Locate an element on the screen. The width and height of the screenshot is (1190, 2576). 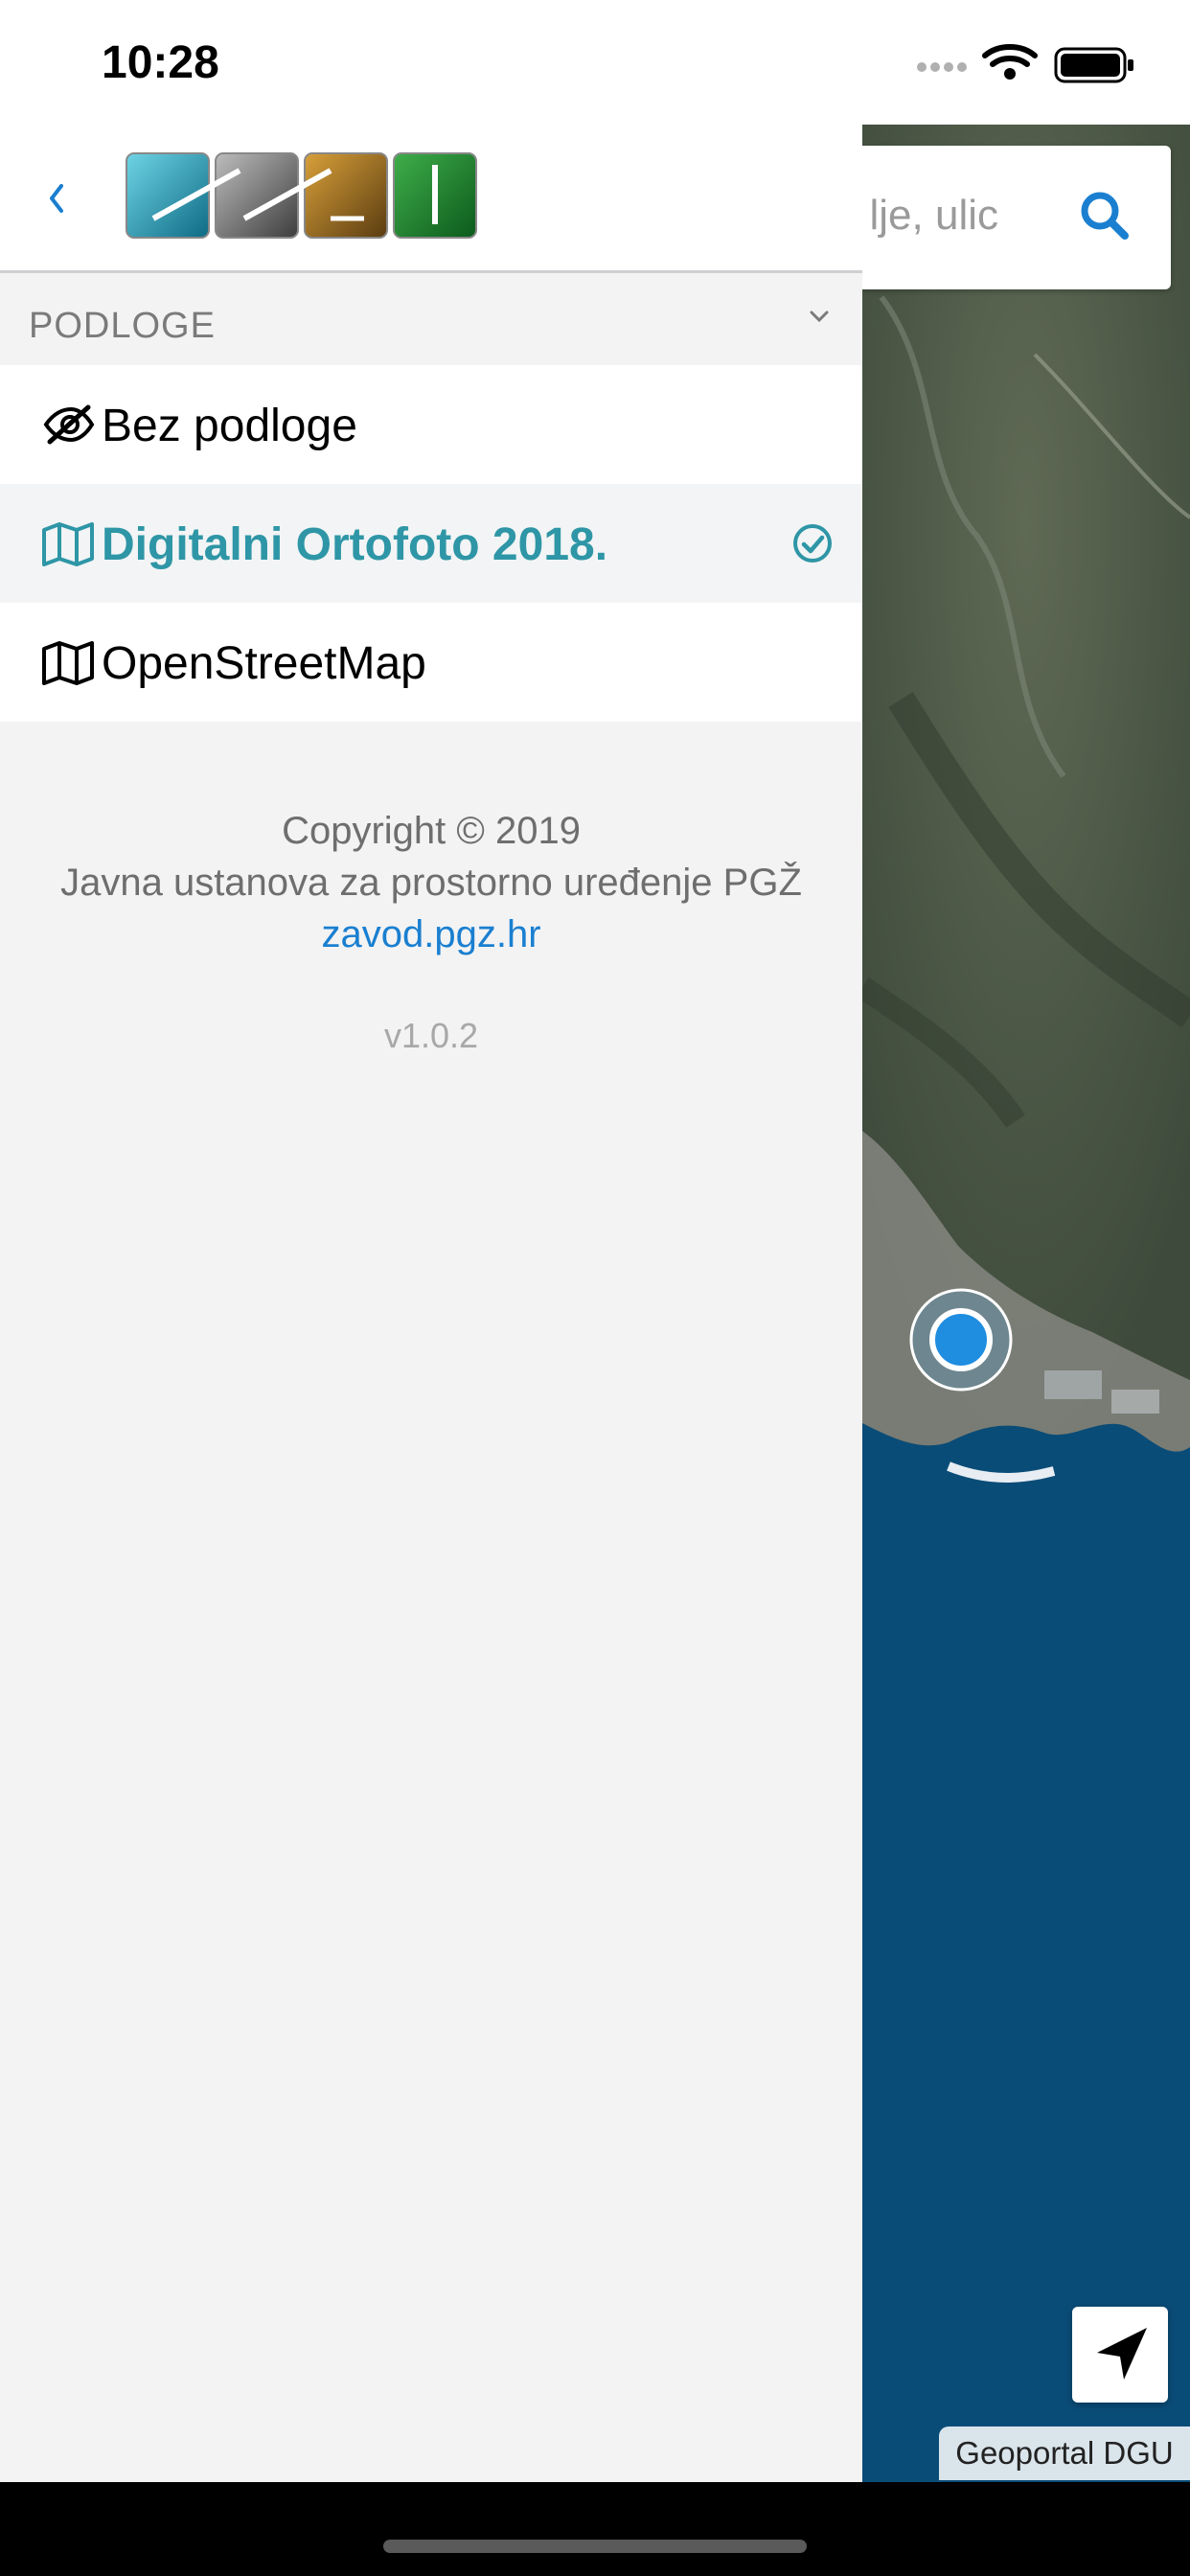
pgz-logo is located at coordinates (302, 196).